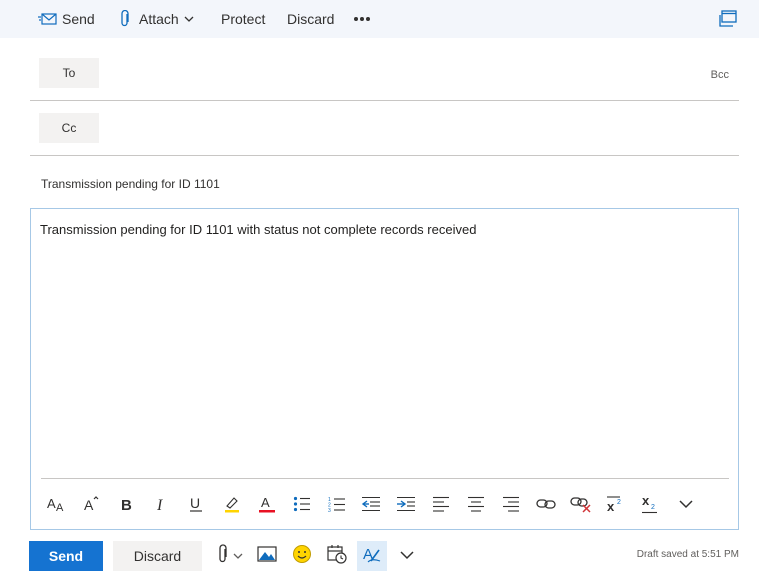 The height and width of the screenshot is (579, 759). I want to click on cc-divider, so click(384, 155).